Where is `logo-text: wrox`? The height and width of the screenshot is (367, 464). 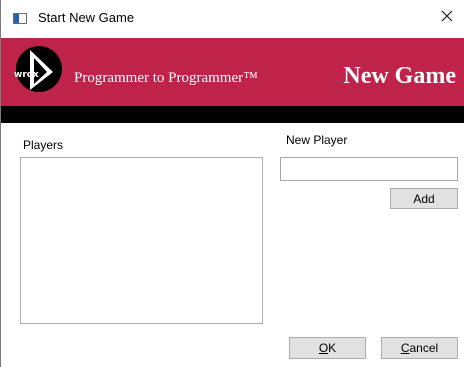 logo-text: wrox is located at coordinates (26, 75).